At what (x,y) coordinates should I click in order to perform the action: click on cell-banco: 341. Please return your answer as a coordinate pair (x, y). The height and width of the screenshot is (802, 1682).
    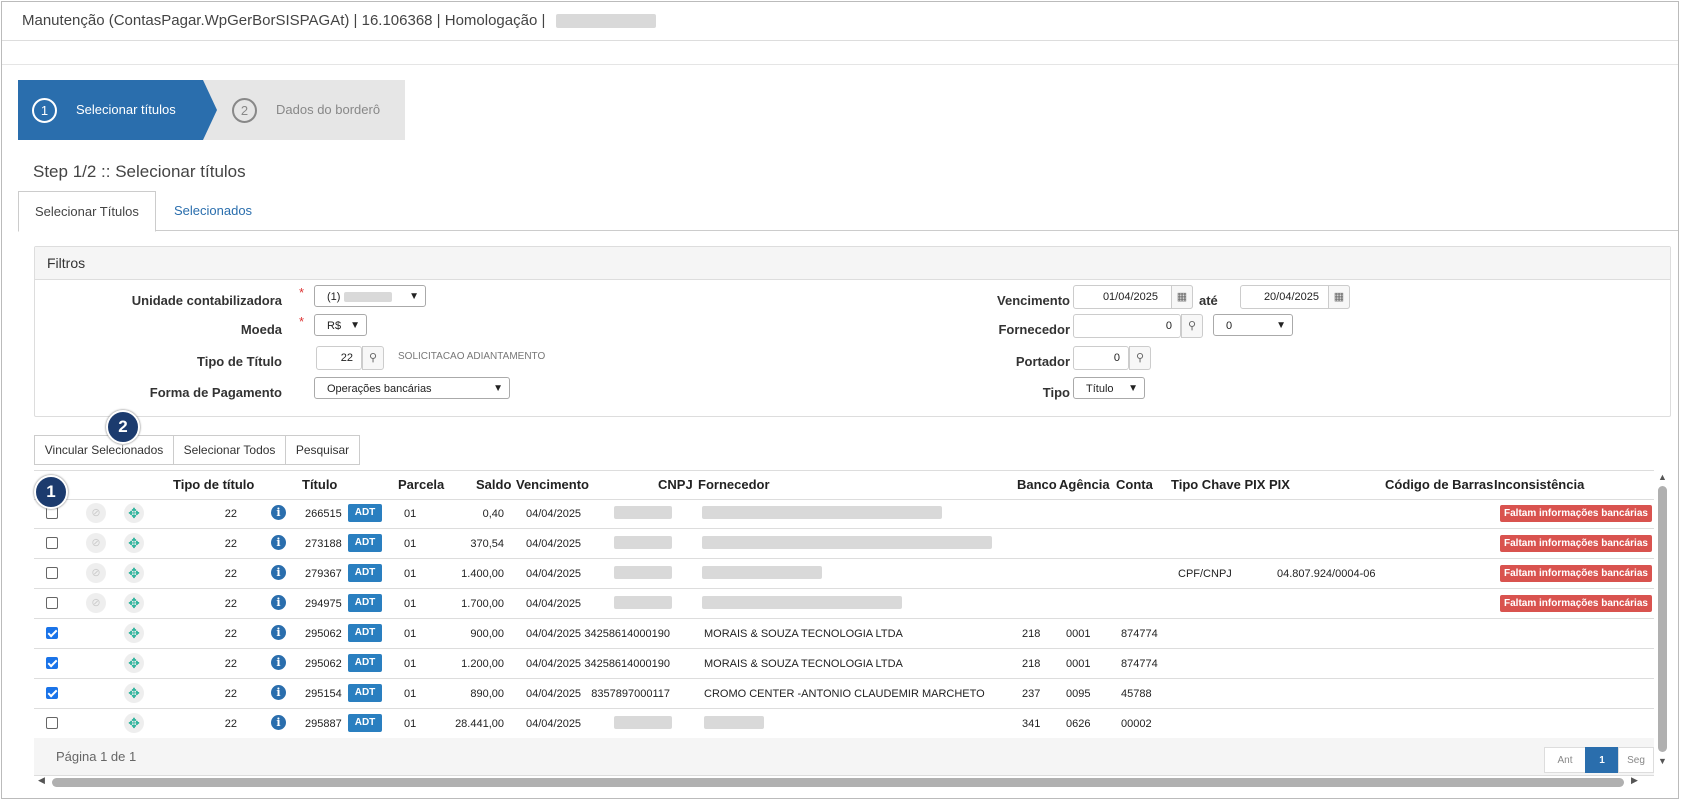
    Looking at the image, I should click on (1031, 724).